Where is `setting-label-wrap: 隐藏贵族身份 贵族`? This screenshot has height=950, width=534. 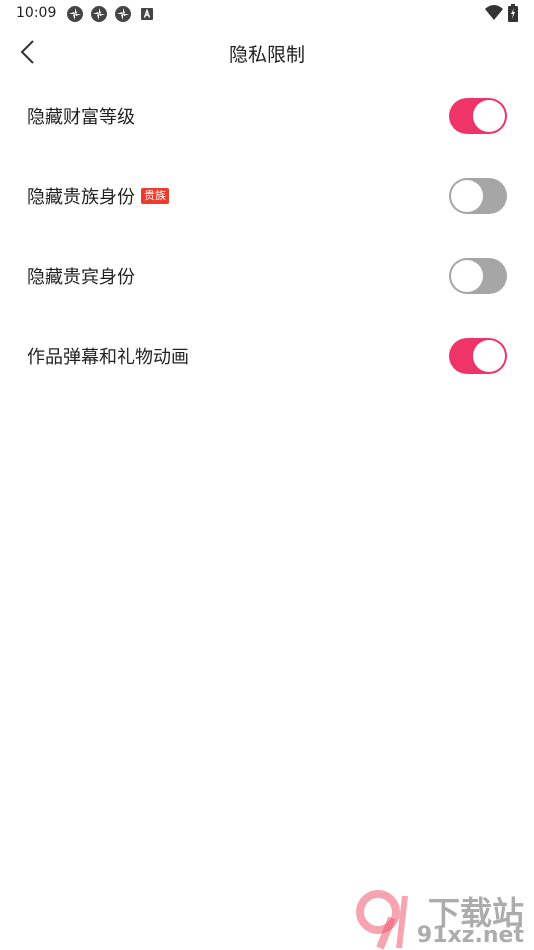
setting-label-wrap: 隐藏贵族身份 贵族 is located at coordinates (98, 196).